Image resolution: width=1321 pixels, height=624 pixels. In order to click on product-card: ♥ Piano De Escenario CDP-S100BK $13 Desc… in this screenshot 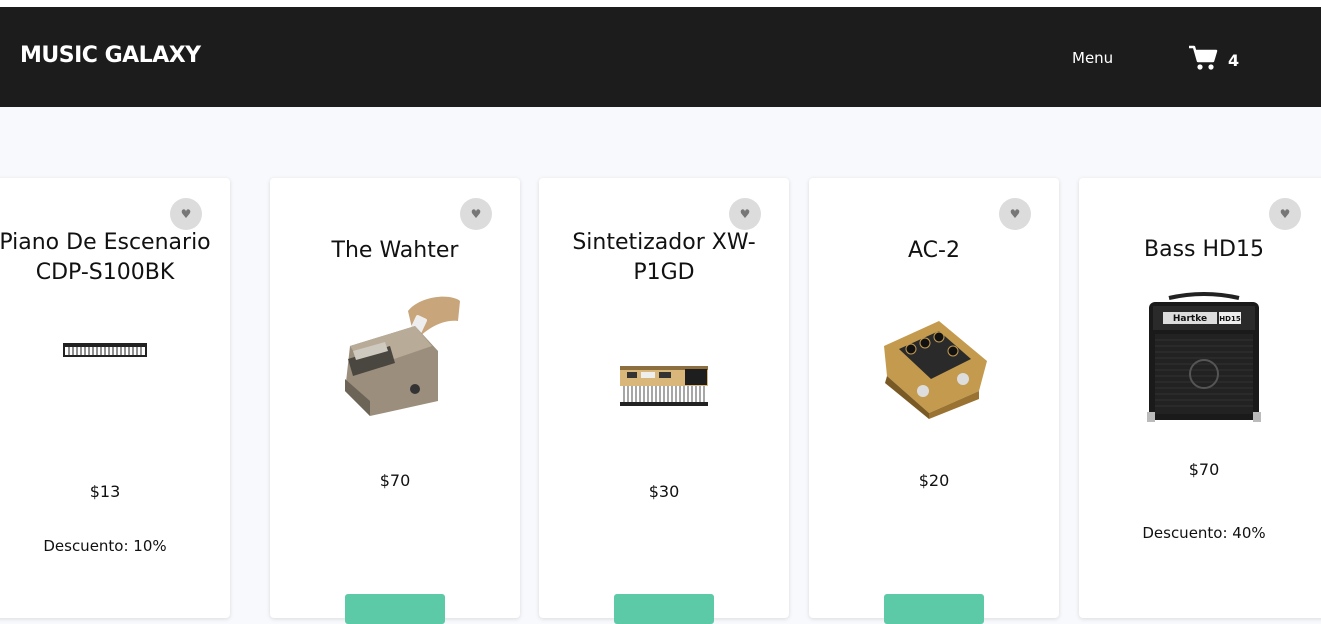, I will do `click(115, 398)`.